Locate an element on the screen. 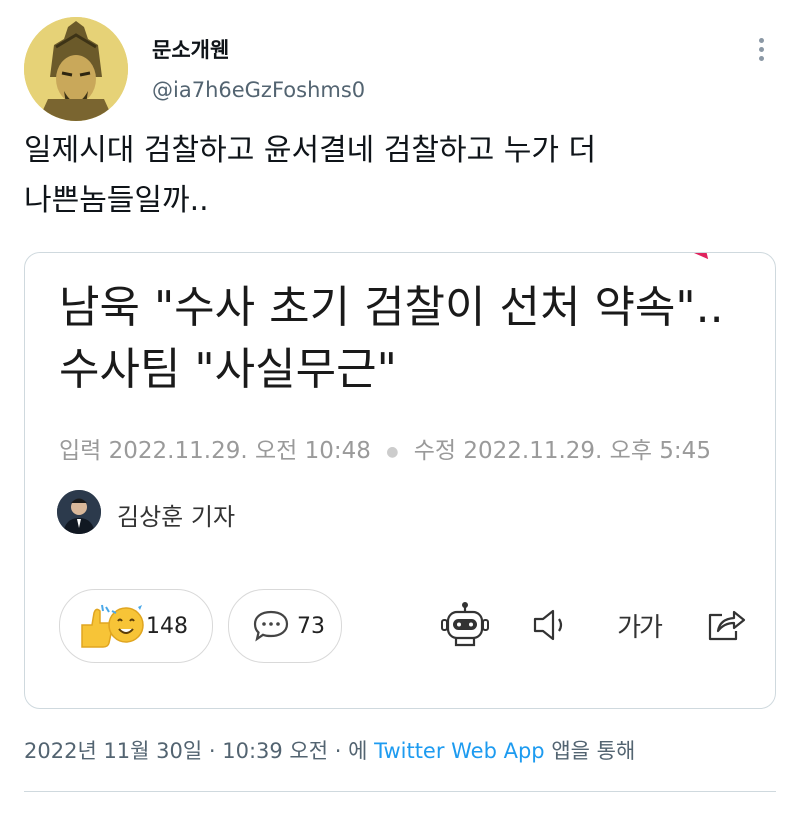 This screenshot has width=800, height=813. corner-accent is located at coordinates (703, 259).